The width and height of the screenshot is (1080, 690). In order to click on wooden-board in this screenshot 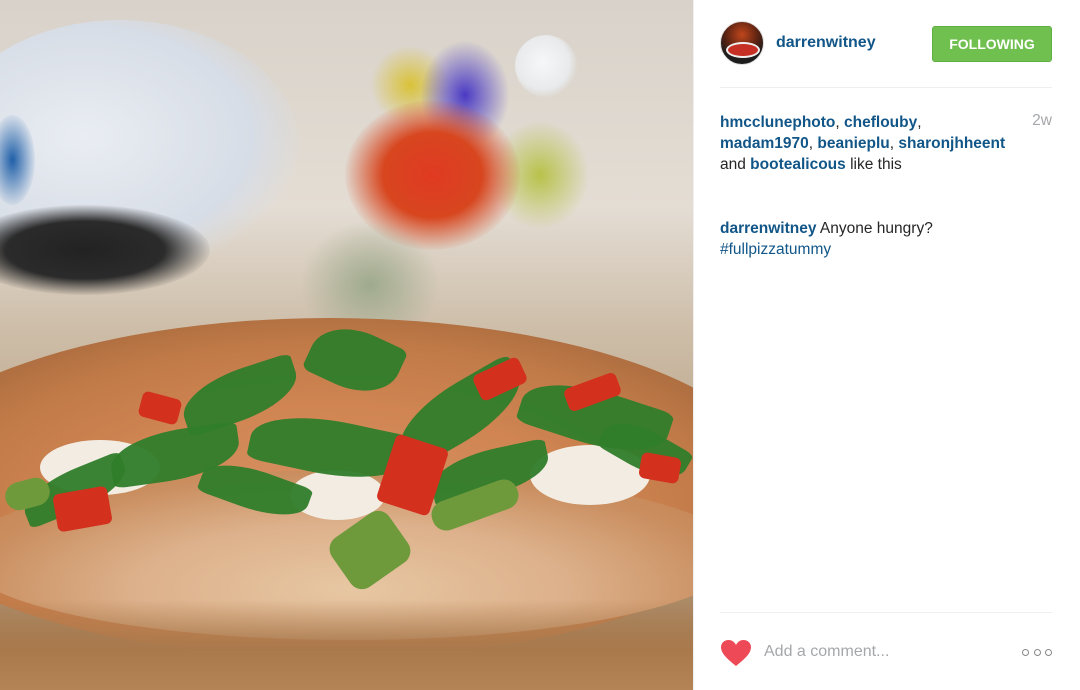, I will do `click(346, 645)`.